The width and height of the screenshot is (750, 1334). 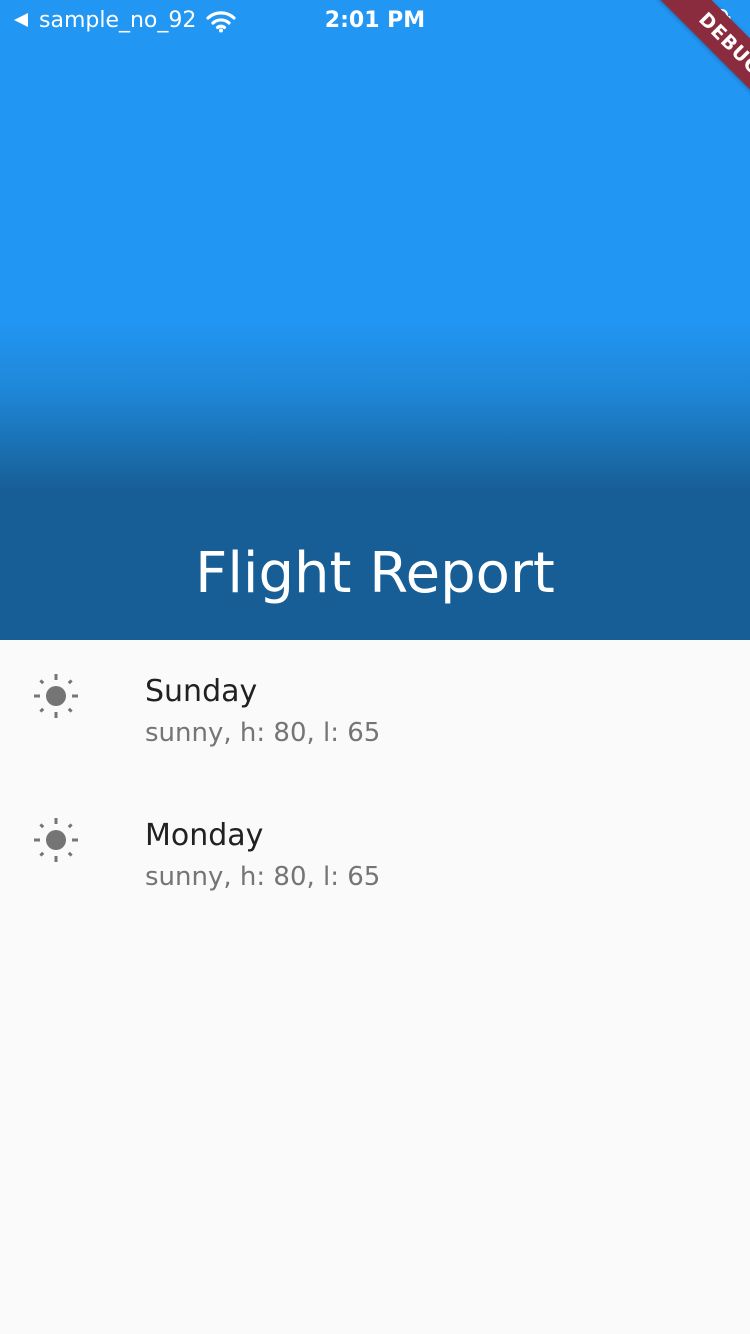 What do you see at coordinates (375, 712) in the screenshot?
I see `list-item: Sunday sunny, h: 80, l: 65` at bounding box center [375, 712].